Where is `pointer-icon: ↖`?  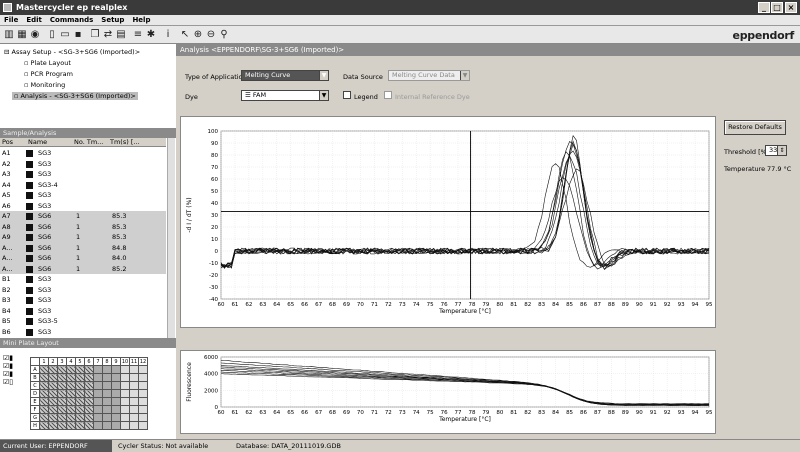
pointer-icon: ↖ is located at coordinates (185, 35).